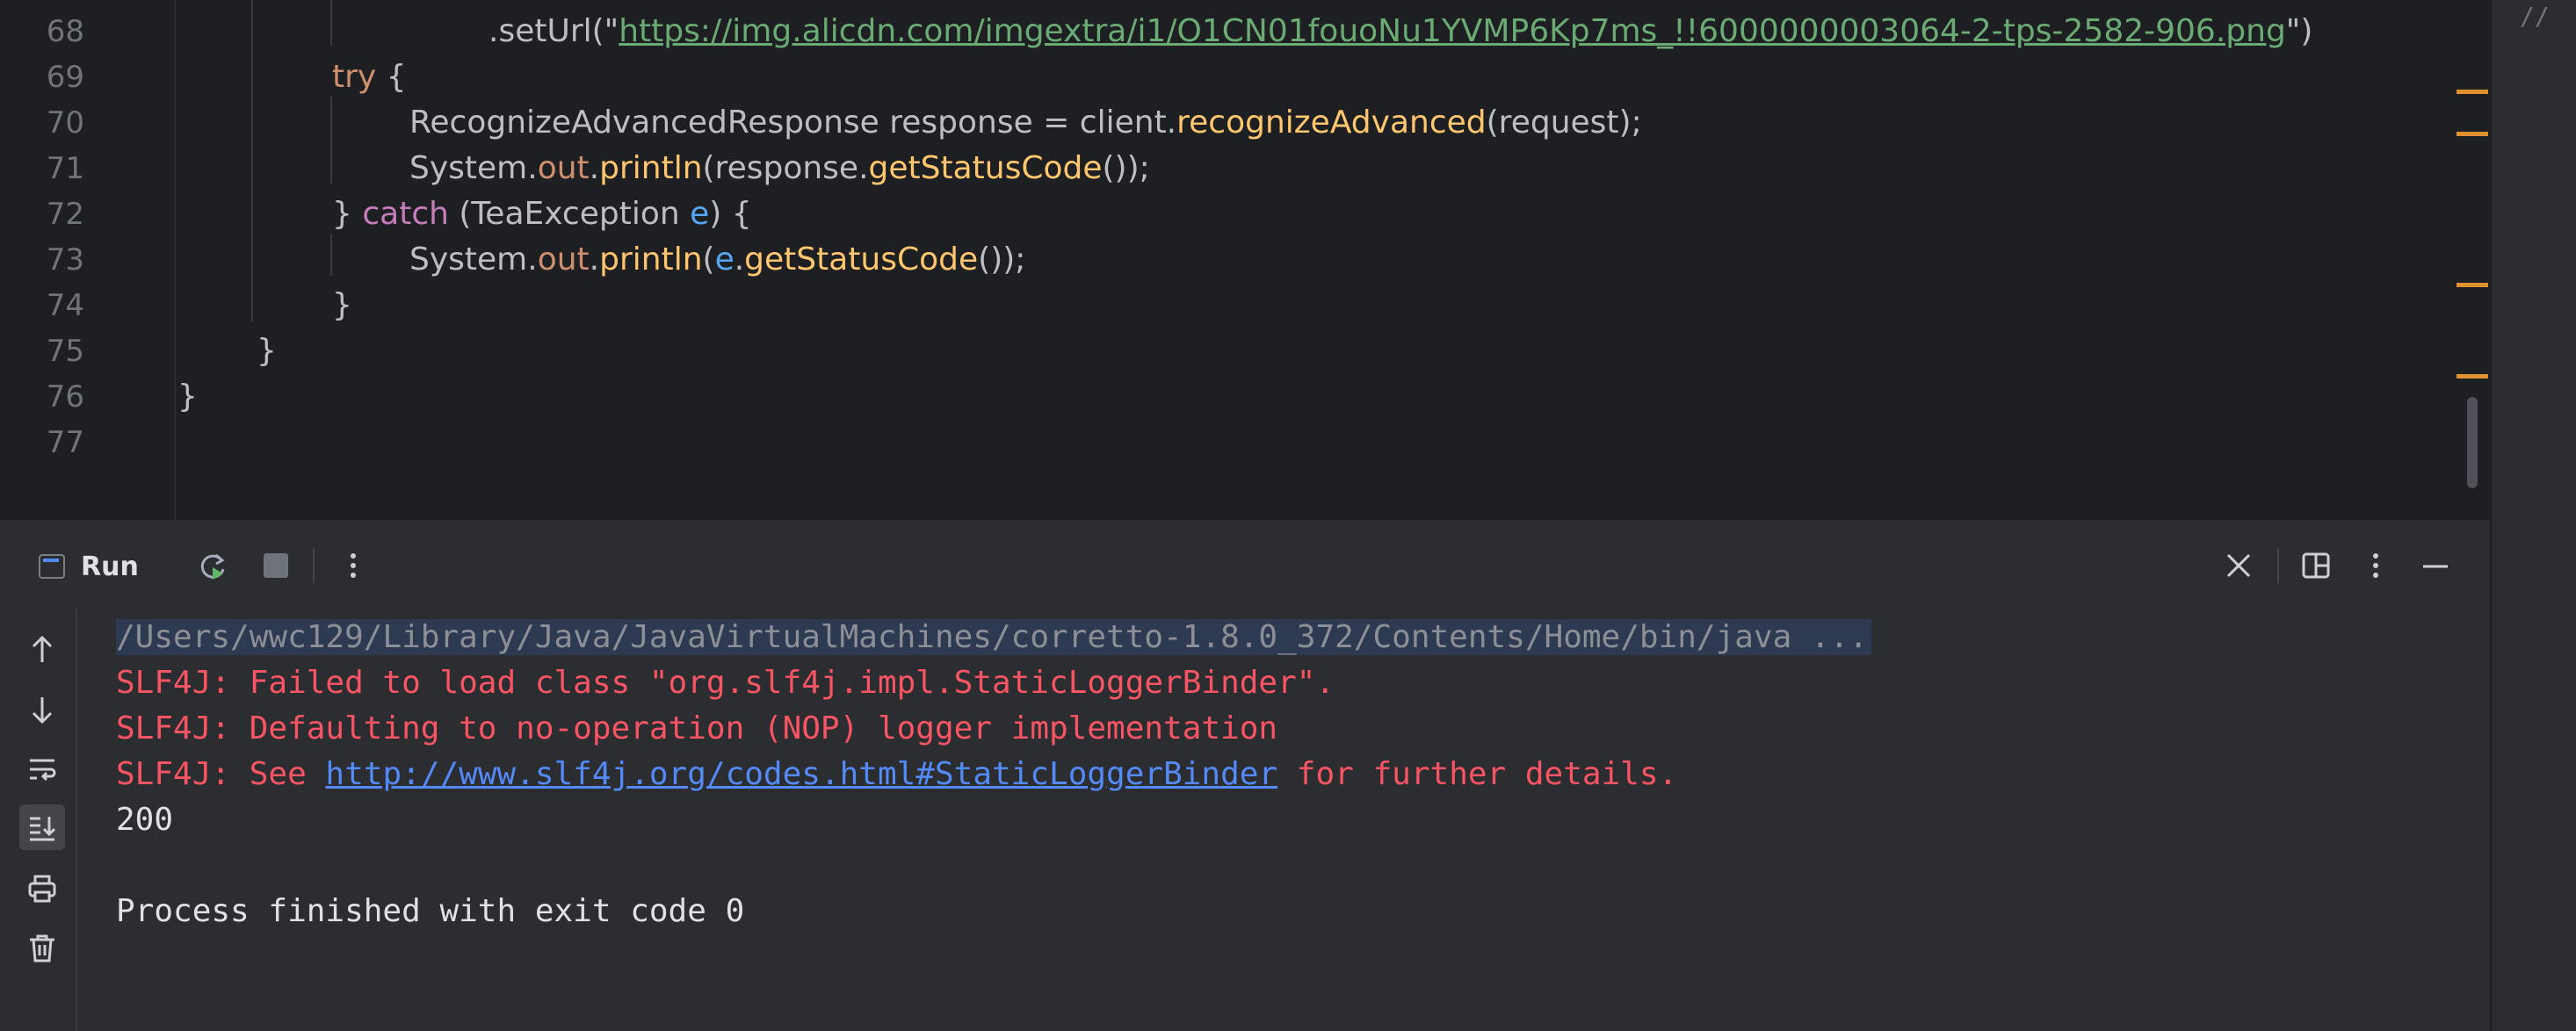 The height and width of the screenshot is (1031, 2576). I want to click on console-sidebar, so click(38, 820).